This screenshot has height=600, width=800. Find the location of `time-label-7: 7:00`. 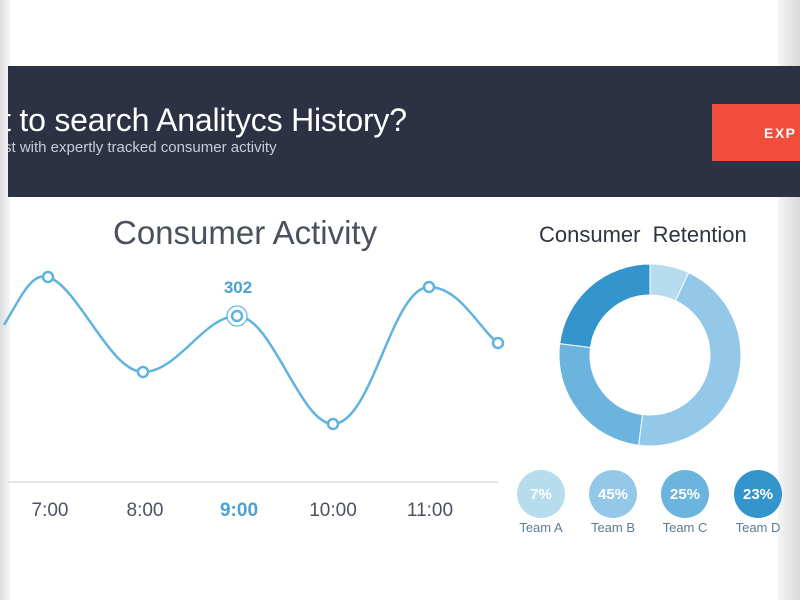

time-label-7: 7:00 is located at coordinates (50, 510).